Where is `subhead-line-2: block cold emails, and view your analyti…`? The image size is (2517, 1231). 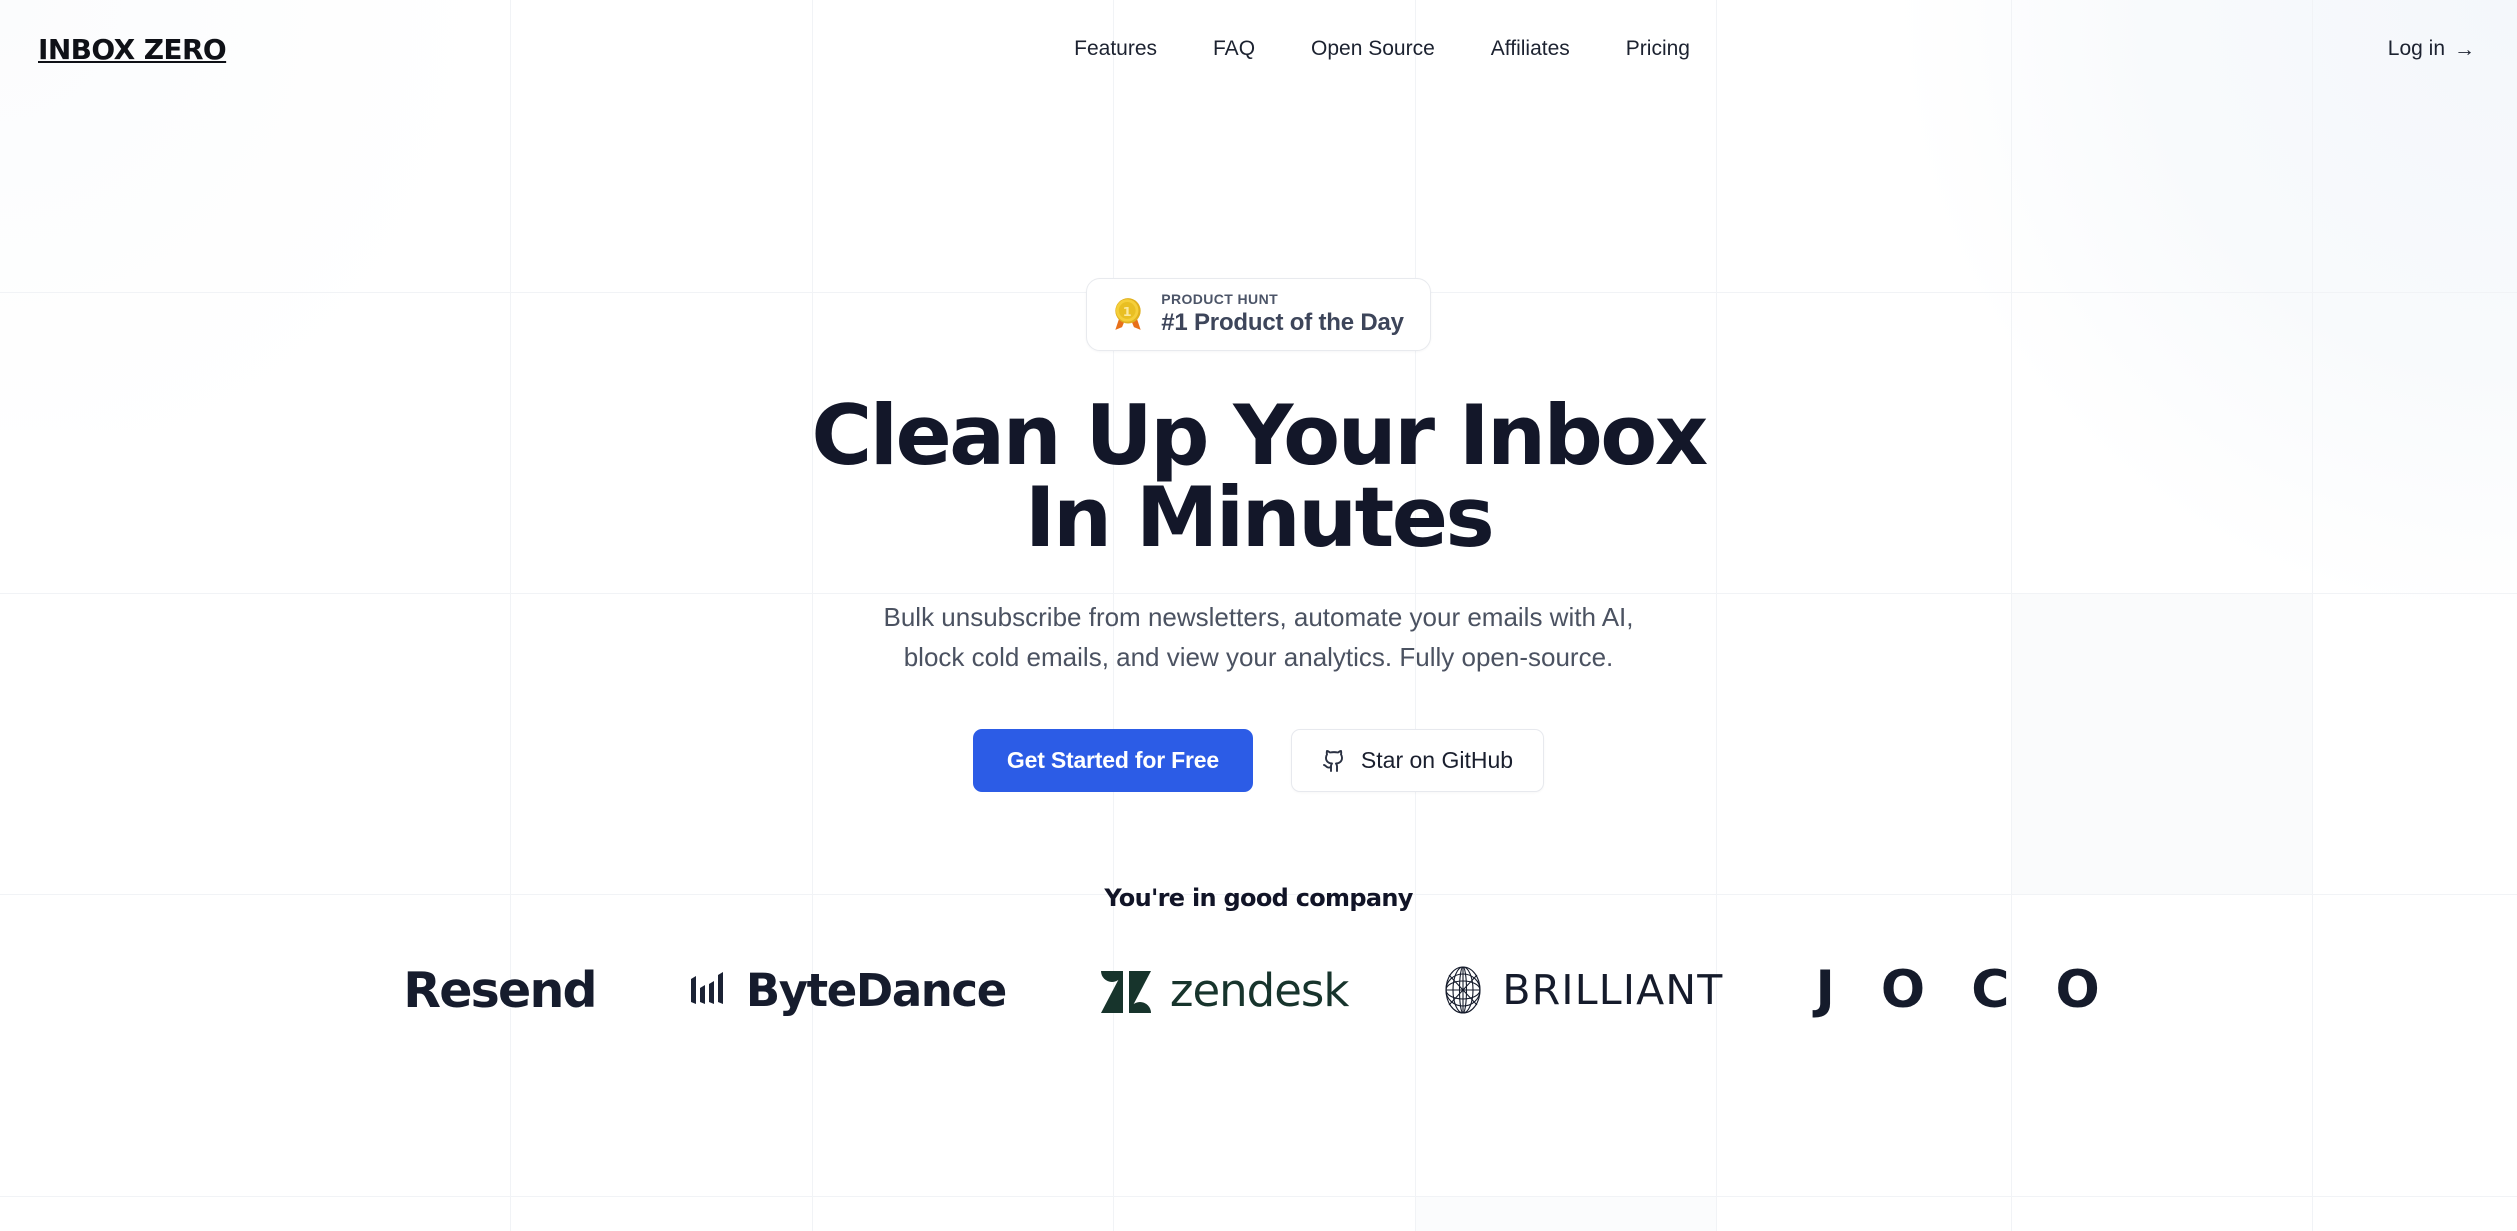
subhead-line-2: block cold emails, and view your analyti… is located at coordinates (1258, 657).